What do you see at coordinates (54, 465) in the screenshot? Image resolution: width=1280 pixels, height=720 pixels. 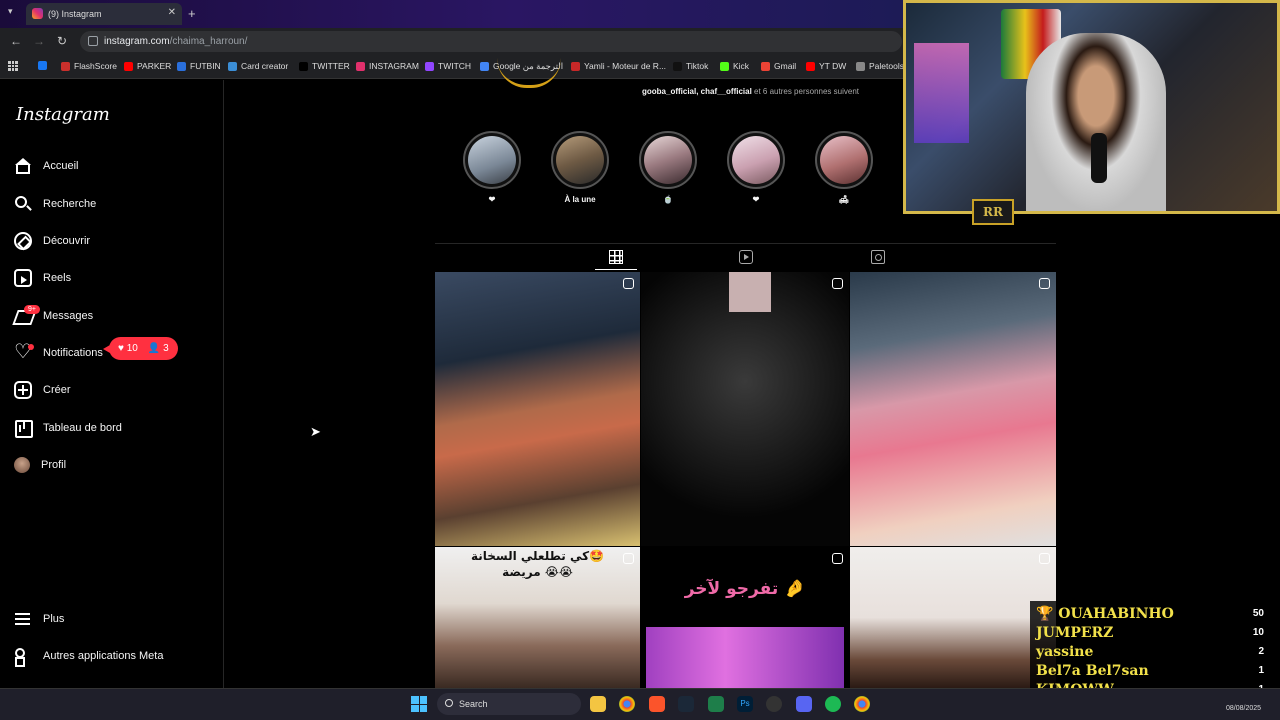 I see `nav-profile-label: Profil` at bounding box center [54, 465].